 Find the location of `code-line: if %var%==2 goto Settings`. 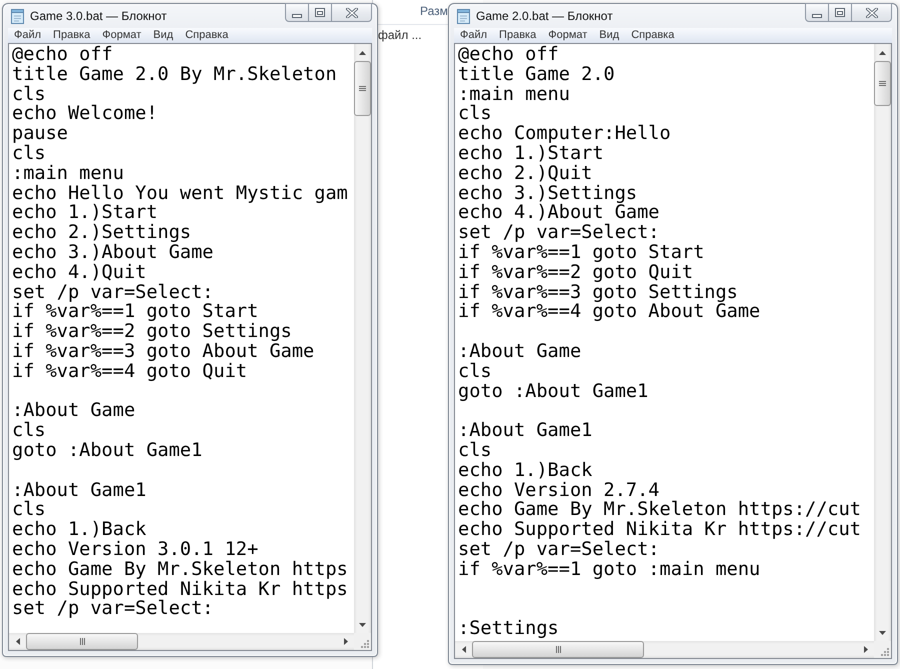

code-line: if %var%==2 goto Settings is located at coordinates (152, 332).